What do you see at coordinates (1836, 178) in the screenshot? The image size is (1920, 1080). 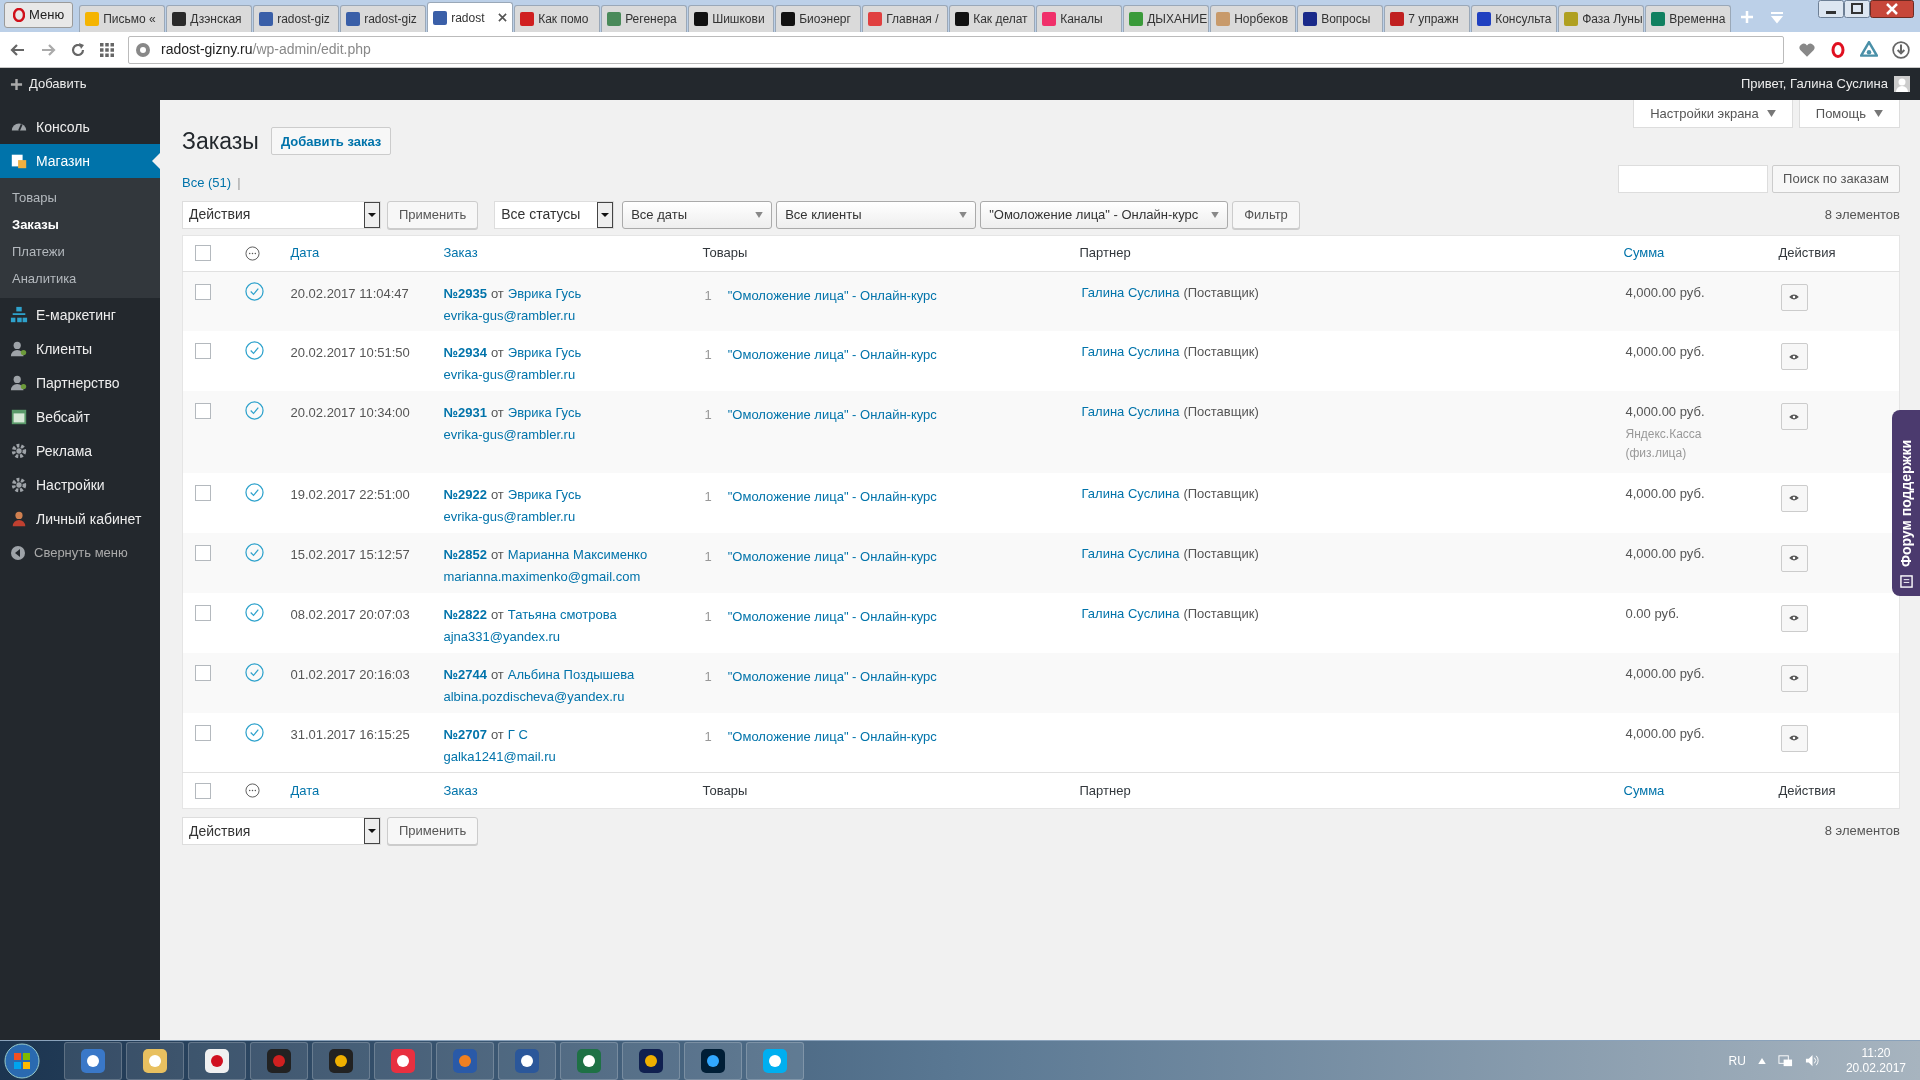 I see `search-orders-button: Поиск по заказам` at bounding box center [1836, 178].